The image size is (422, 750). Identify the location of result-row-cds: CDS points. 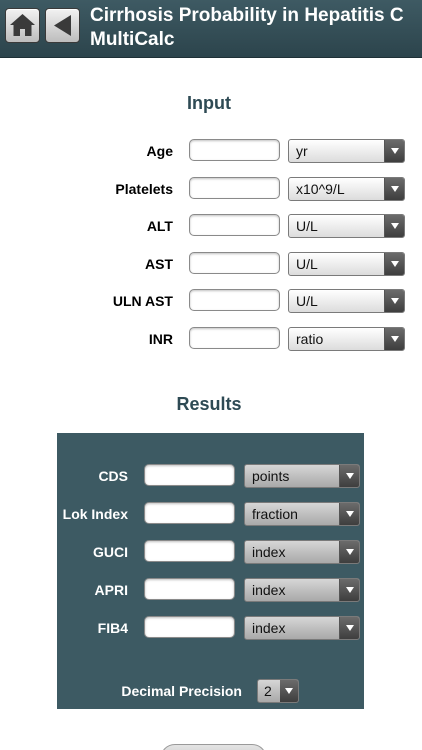
(210, 476).